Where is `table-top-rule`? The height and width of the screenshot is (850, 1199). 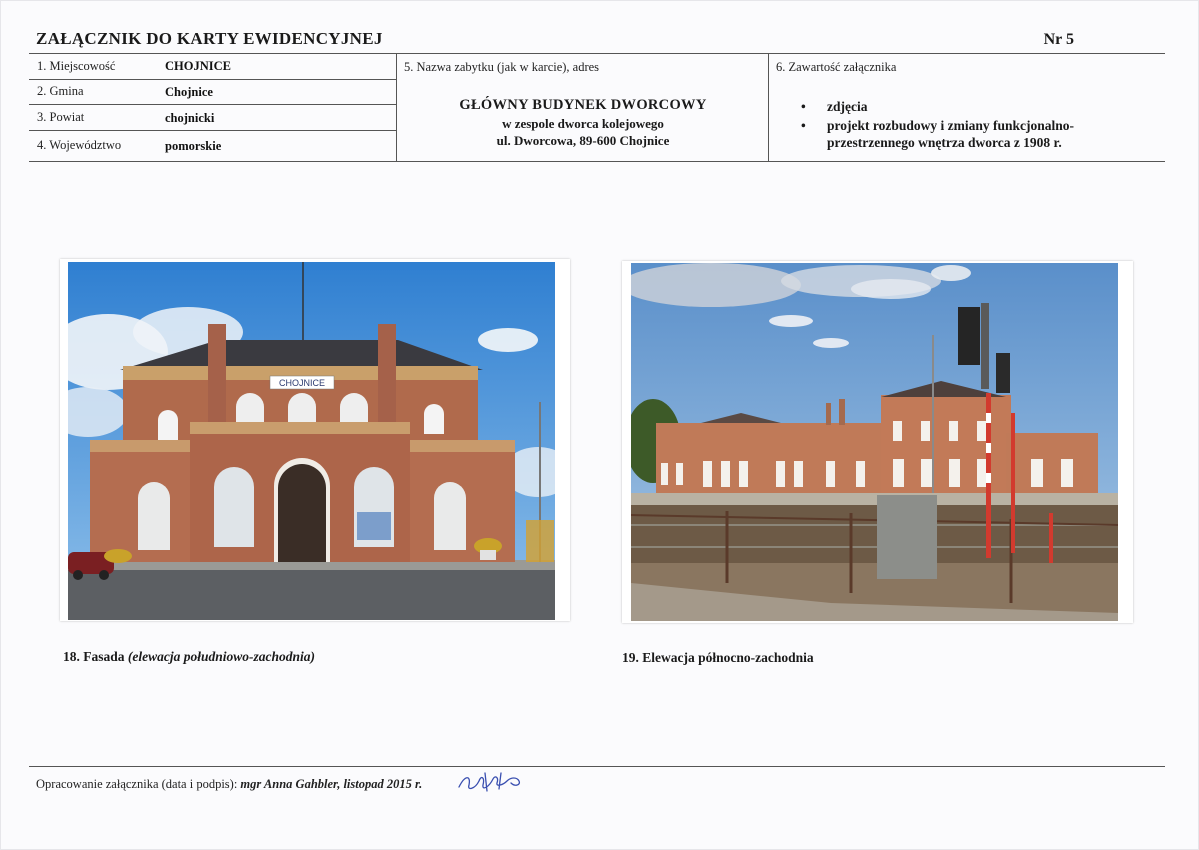
table-top-rule is located at coordinates (597, 53).